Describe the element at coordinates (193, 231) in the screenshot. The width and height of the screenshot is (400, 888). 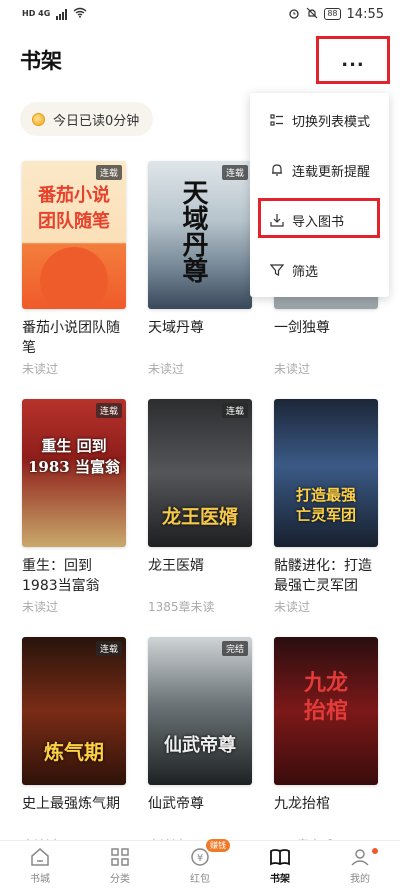
I see `cover-title: 天域丹尊` at that location.